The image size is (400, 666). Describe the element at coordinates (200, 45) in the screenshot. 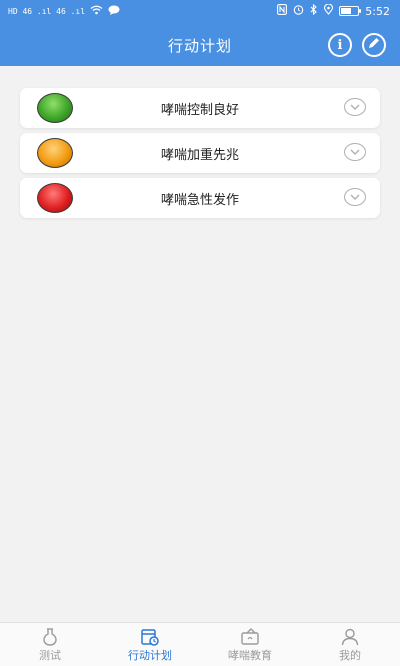

I see `app-header: 行动计划 i` at that location.